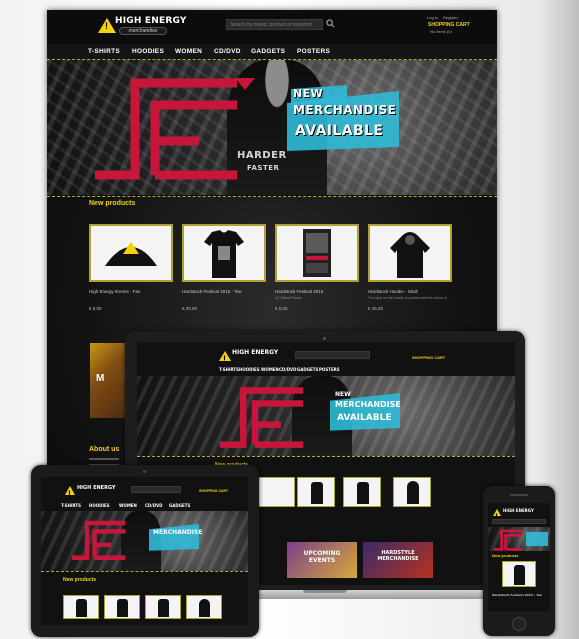  What do you see at coordinates (299, 291) in the screenshot?
I see `product-name: Hardstock Festival 2015` at bounding box center [299, 291].